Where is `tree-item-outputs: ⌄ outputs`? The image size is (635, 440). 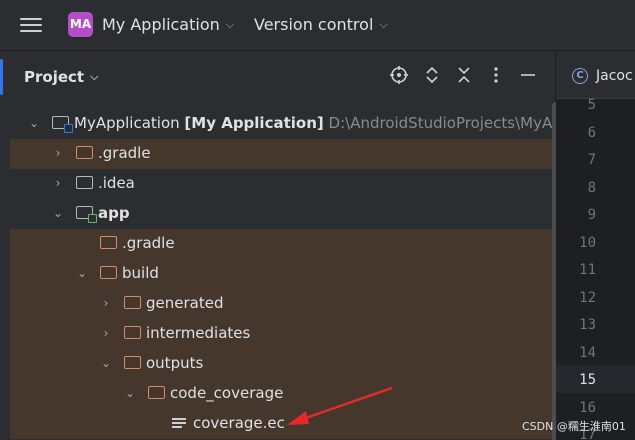 tree-item-outputs: ⌄ outputs is located at coordinates (282, 364).